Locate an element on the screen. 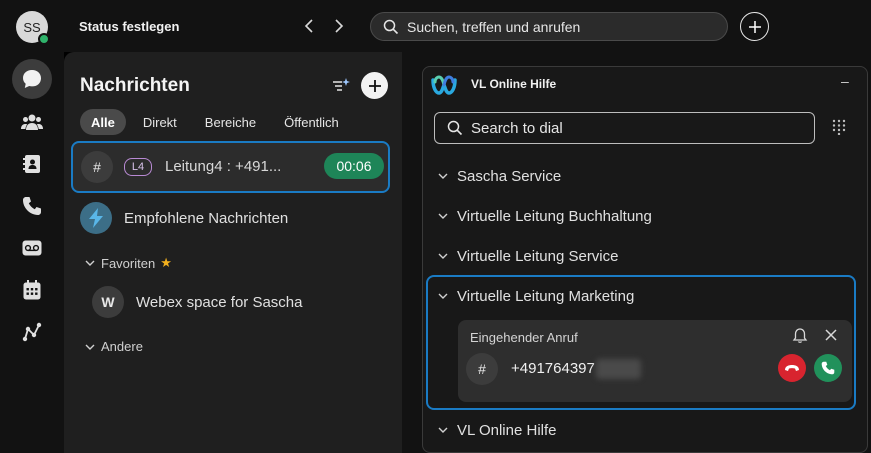 The image size is (871, 453). hangup-icon is located at coordinates (792, 368).